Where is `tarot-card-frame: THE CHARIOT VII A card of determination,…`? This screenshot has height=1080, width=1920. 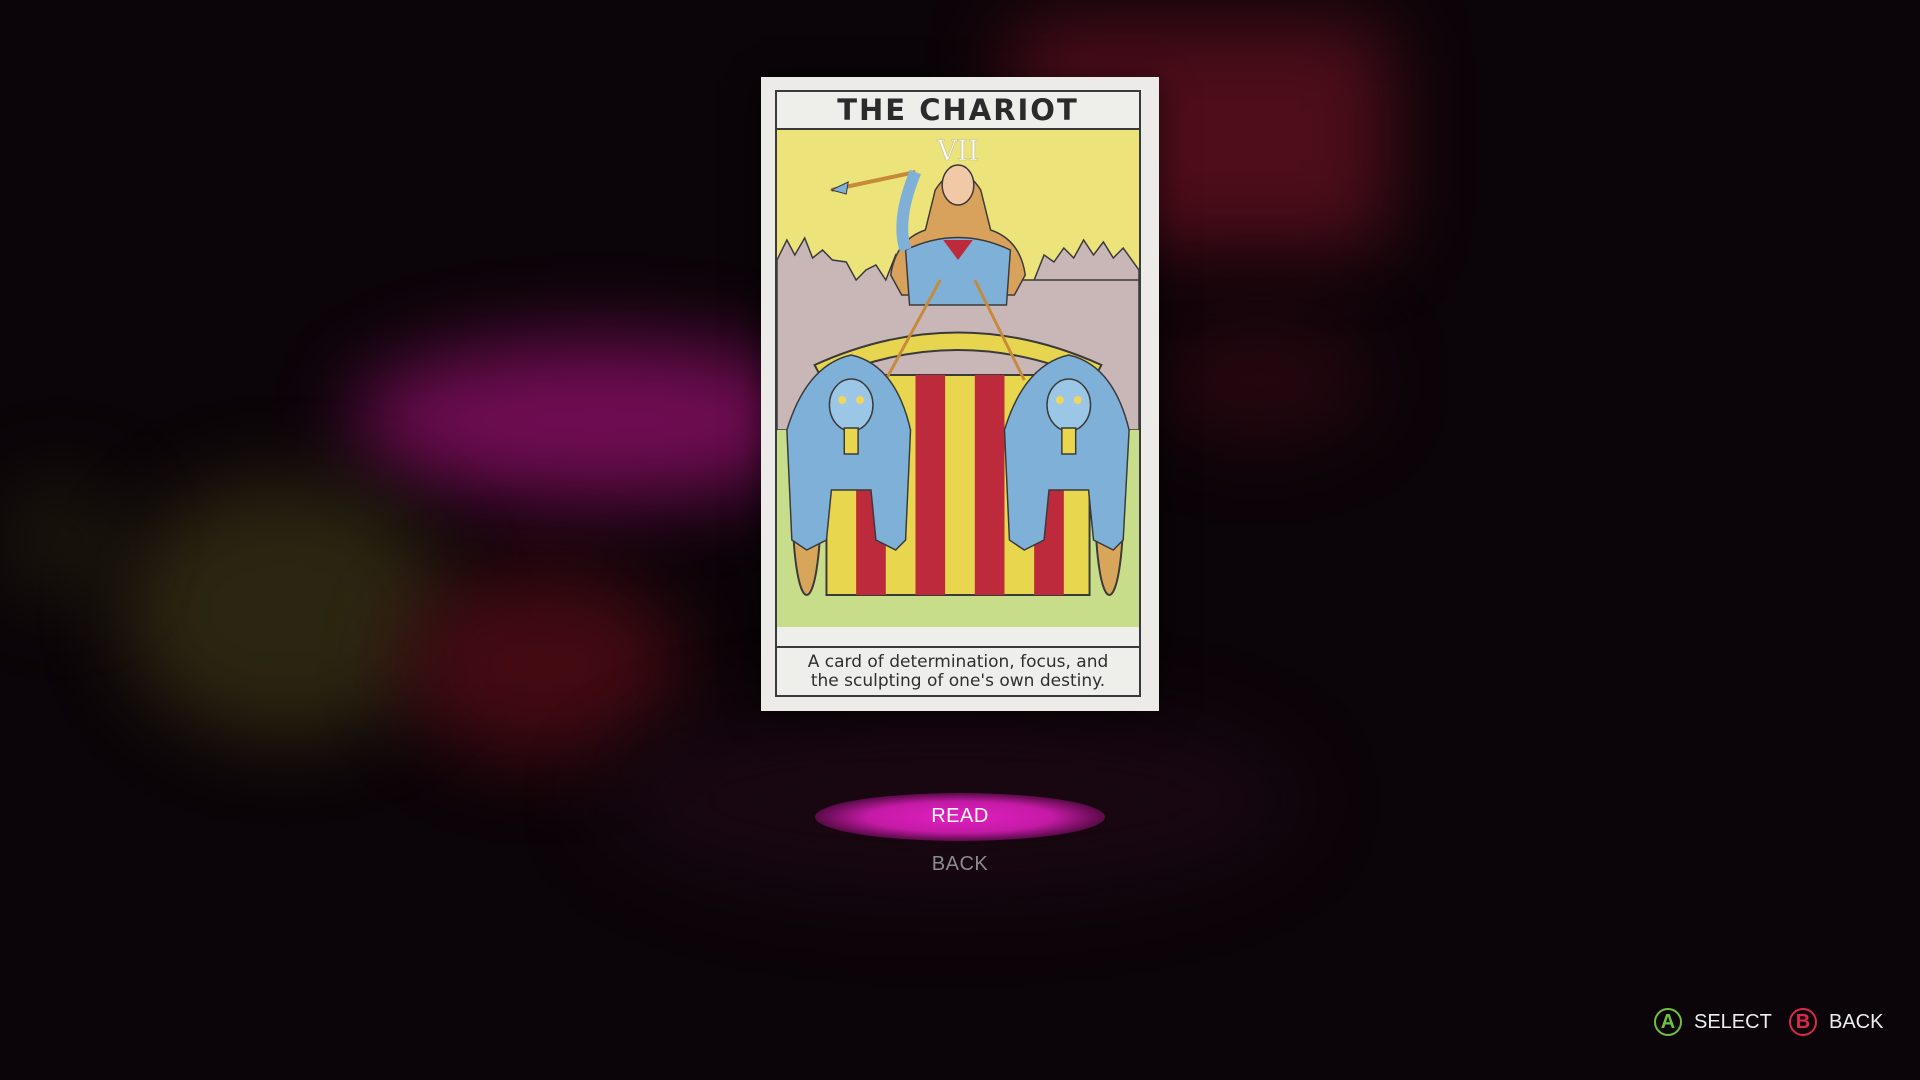 tarot-card-frame: THE CHARIOT VII A card of determination,… is located at coordinates (958, 393).